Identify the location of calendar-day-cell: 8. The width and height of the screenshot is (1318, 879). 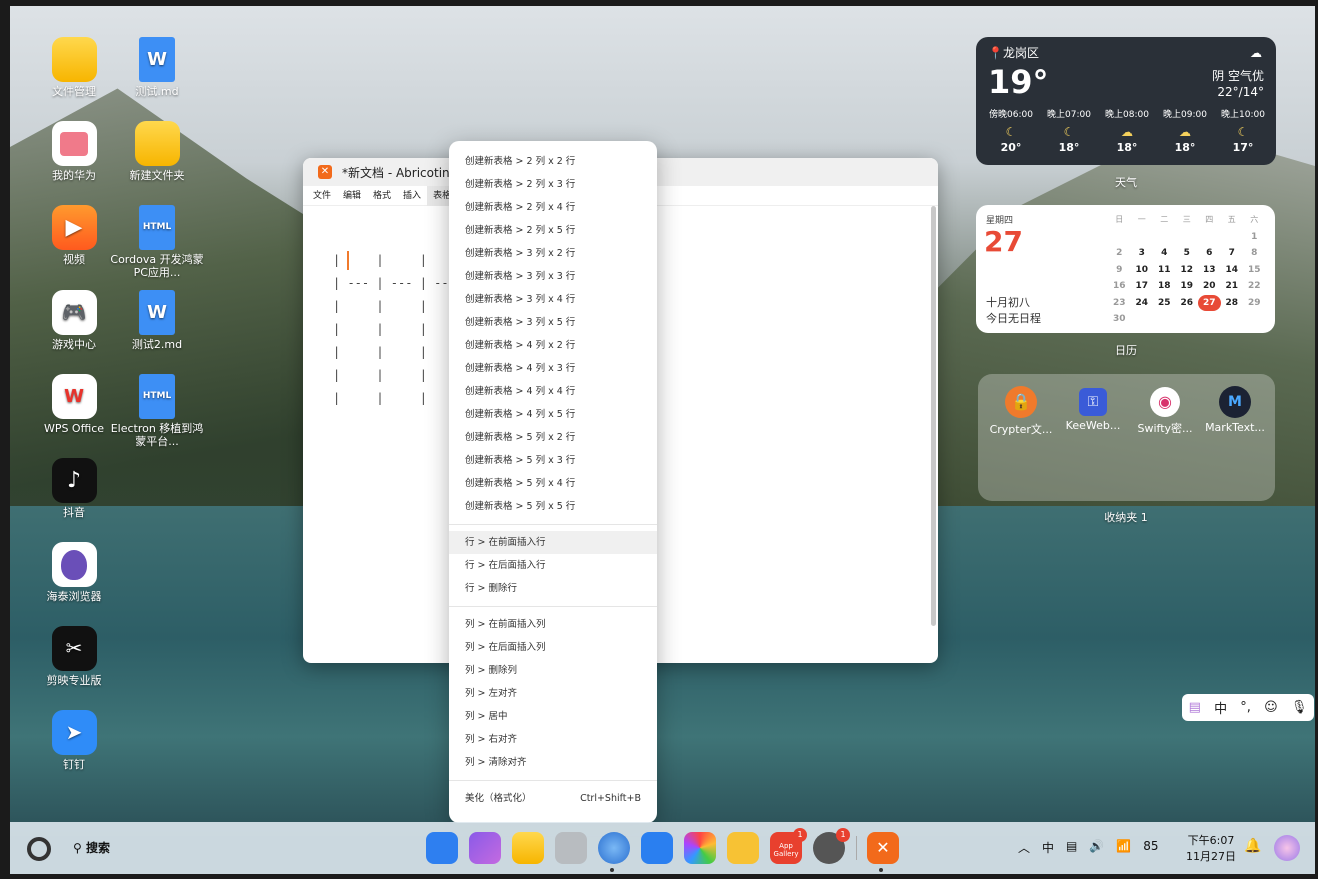
(1254, 253).